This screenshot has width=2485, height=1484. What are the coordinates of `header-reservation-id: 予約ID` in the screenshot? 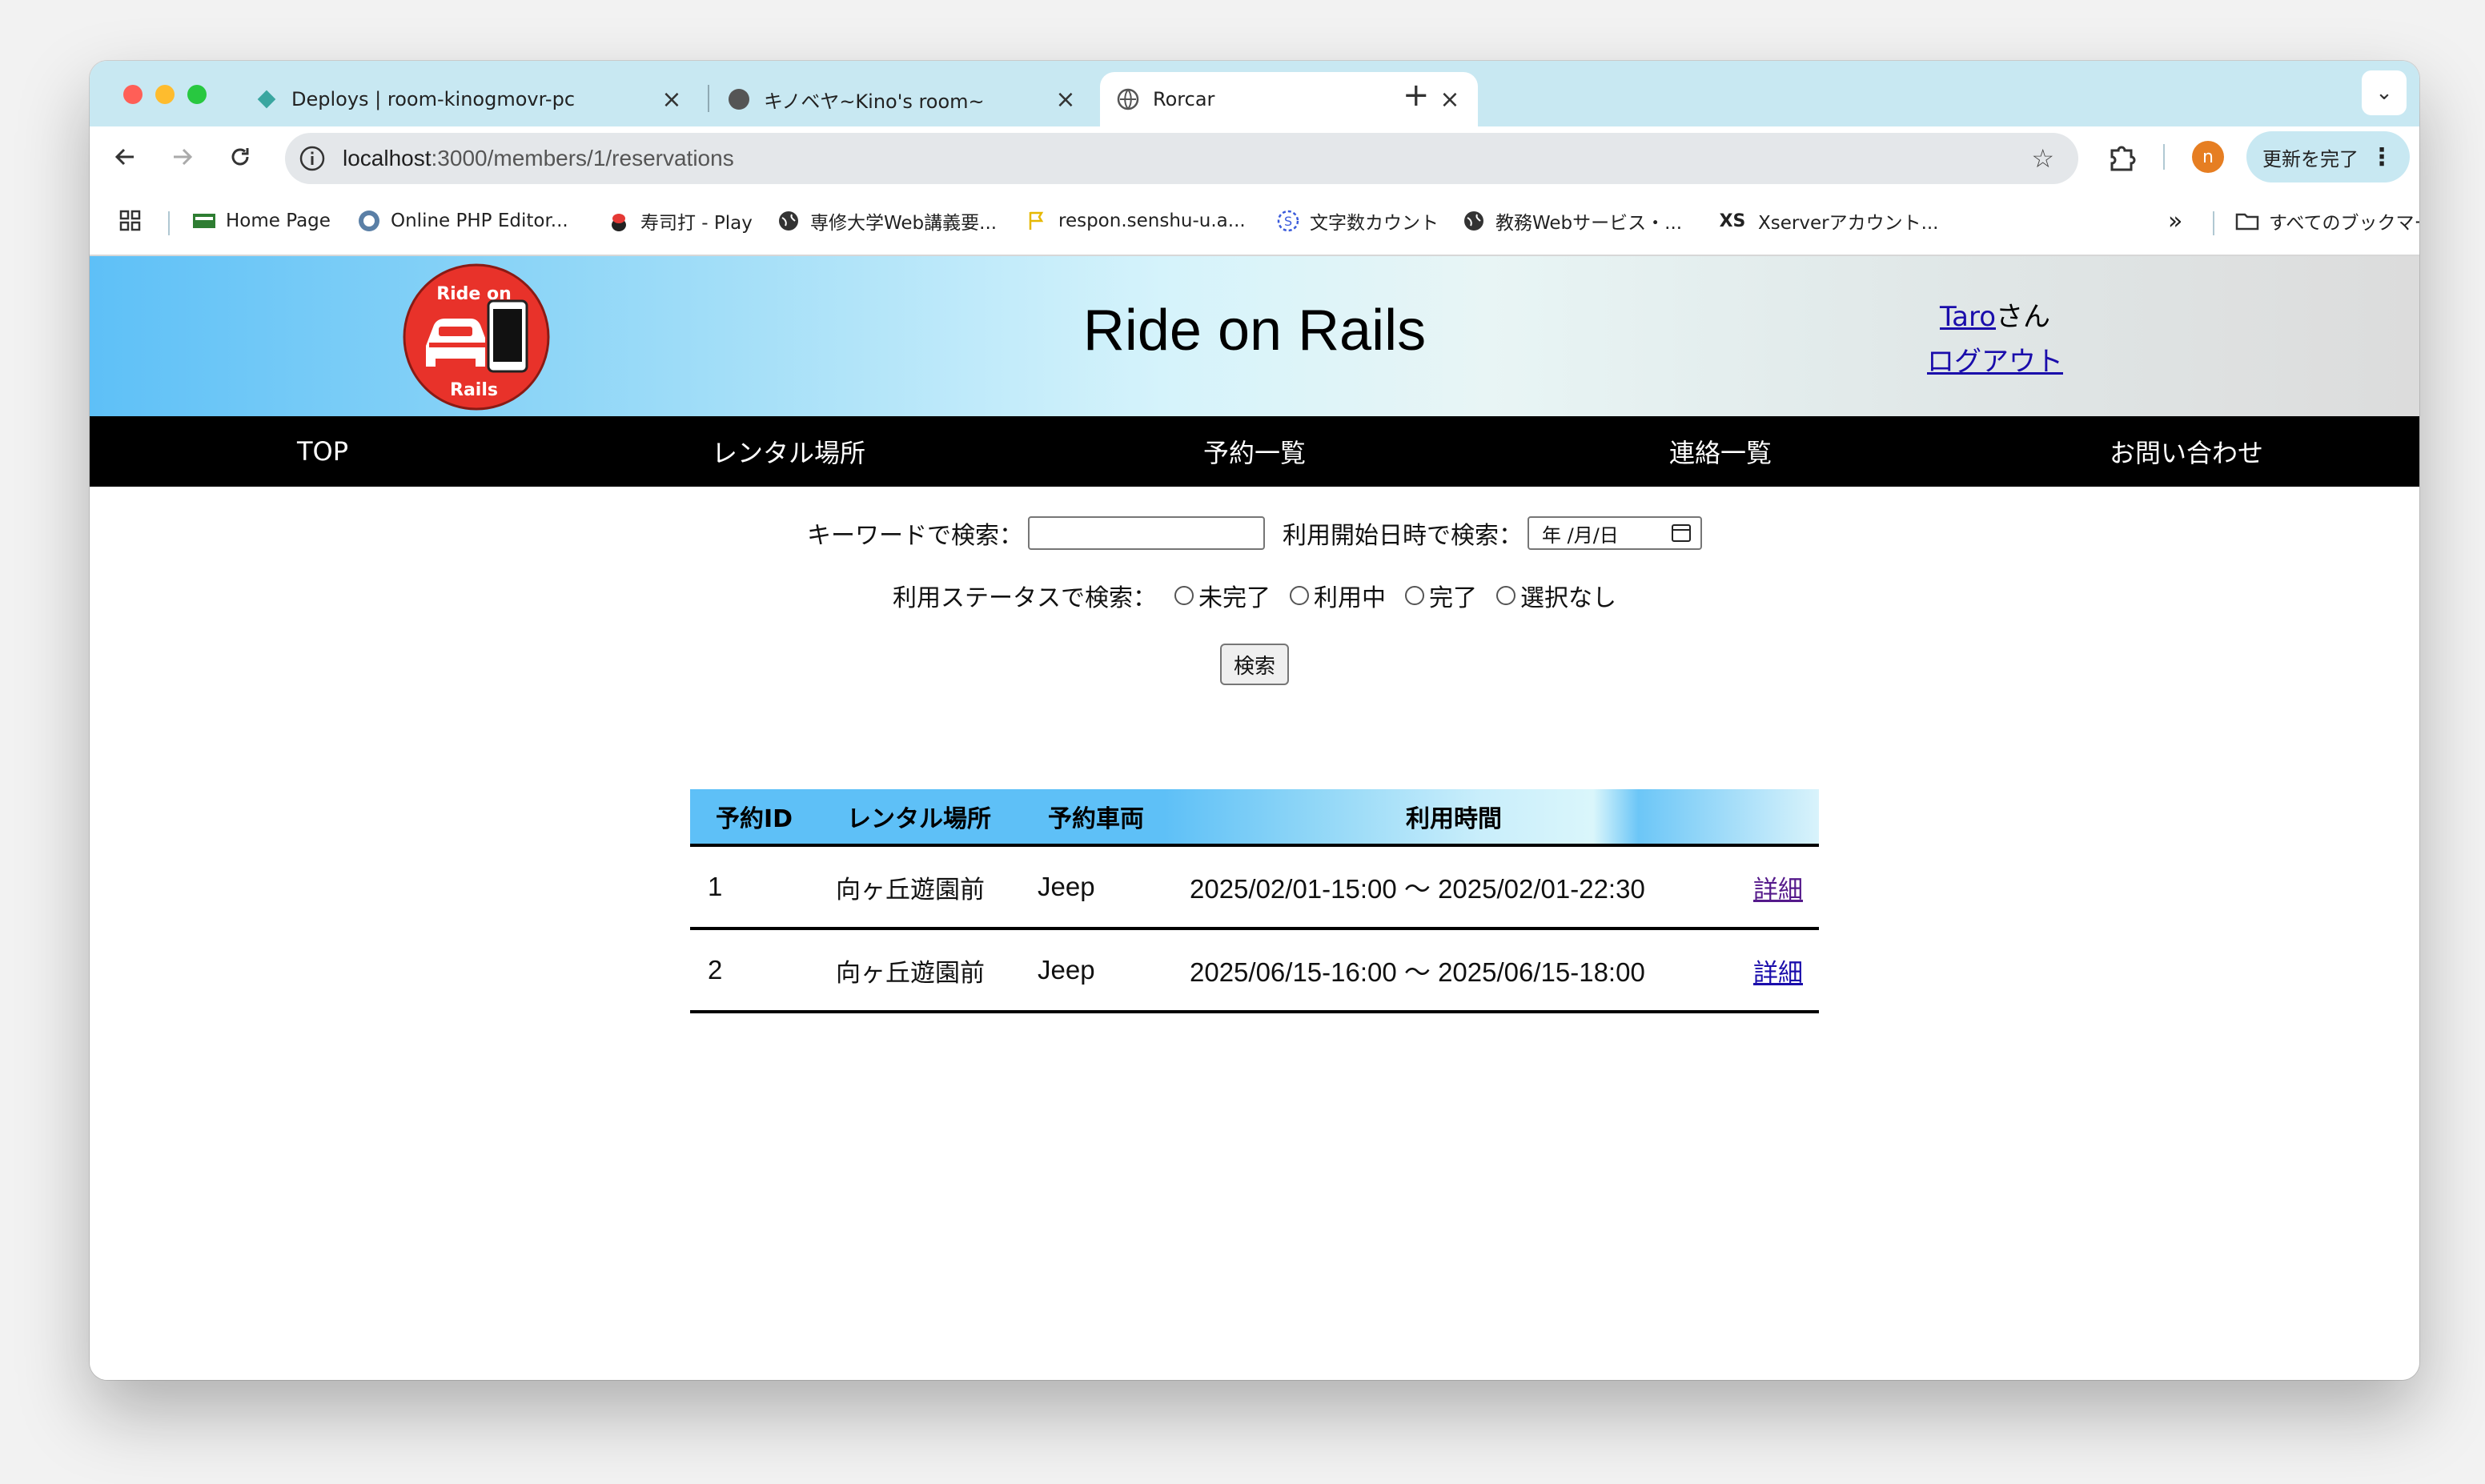 It's located at (754, 819).